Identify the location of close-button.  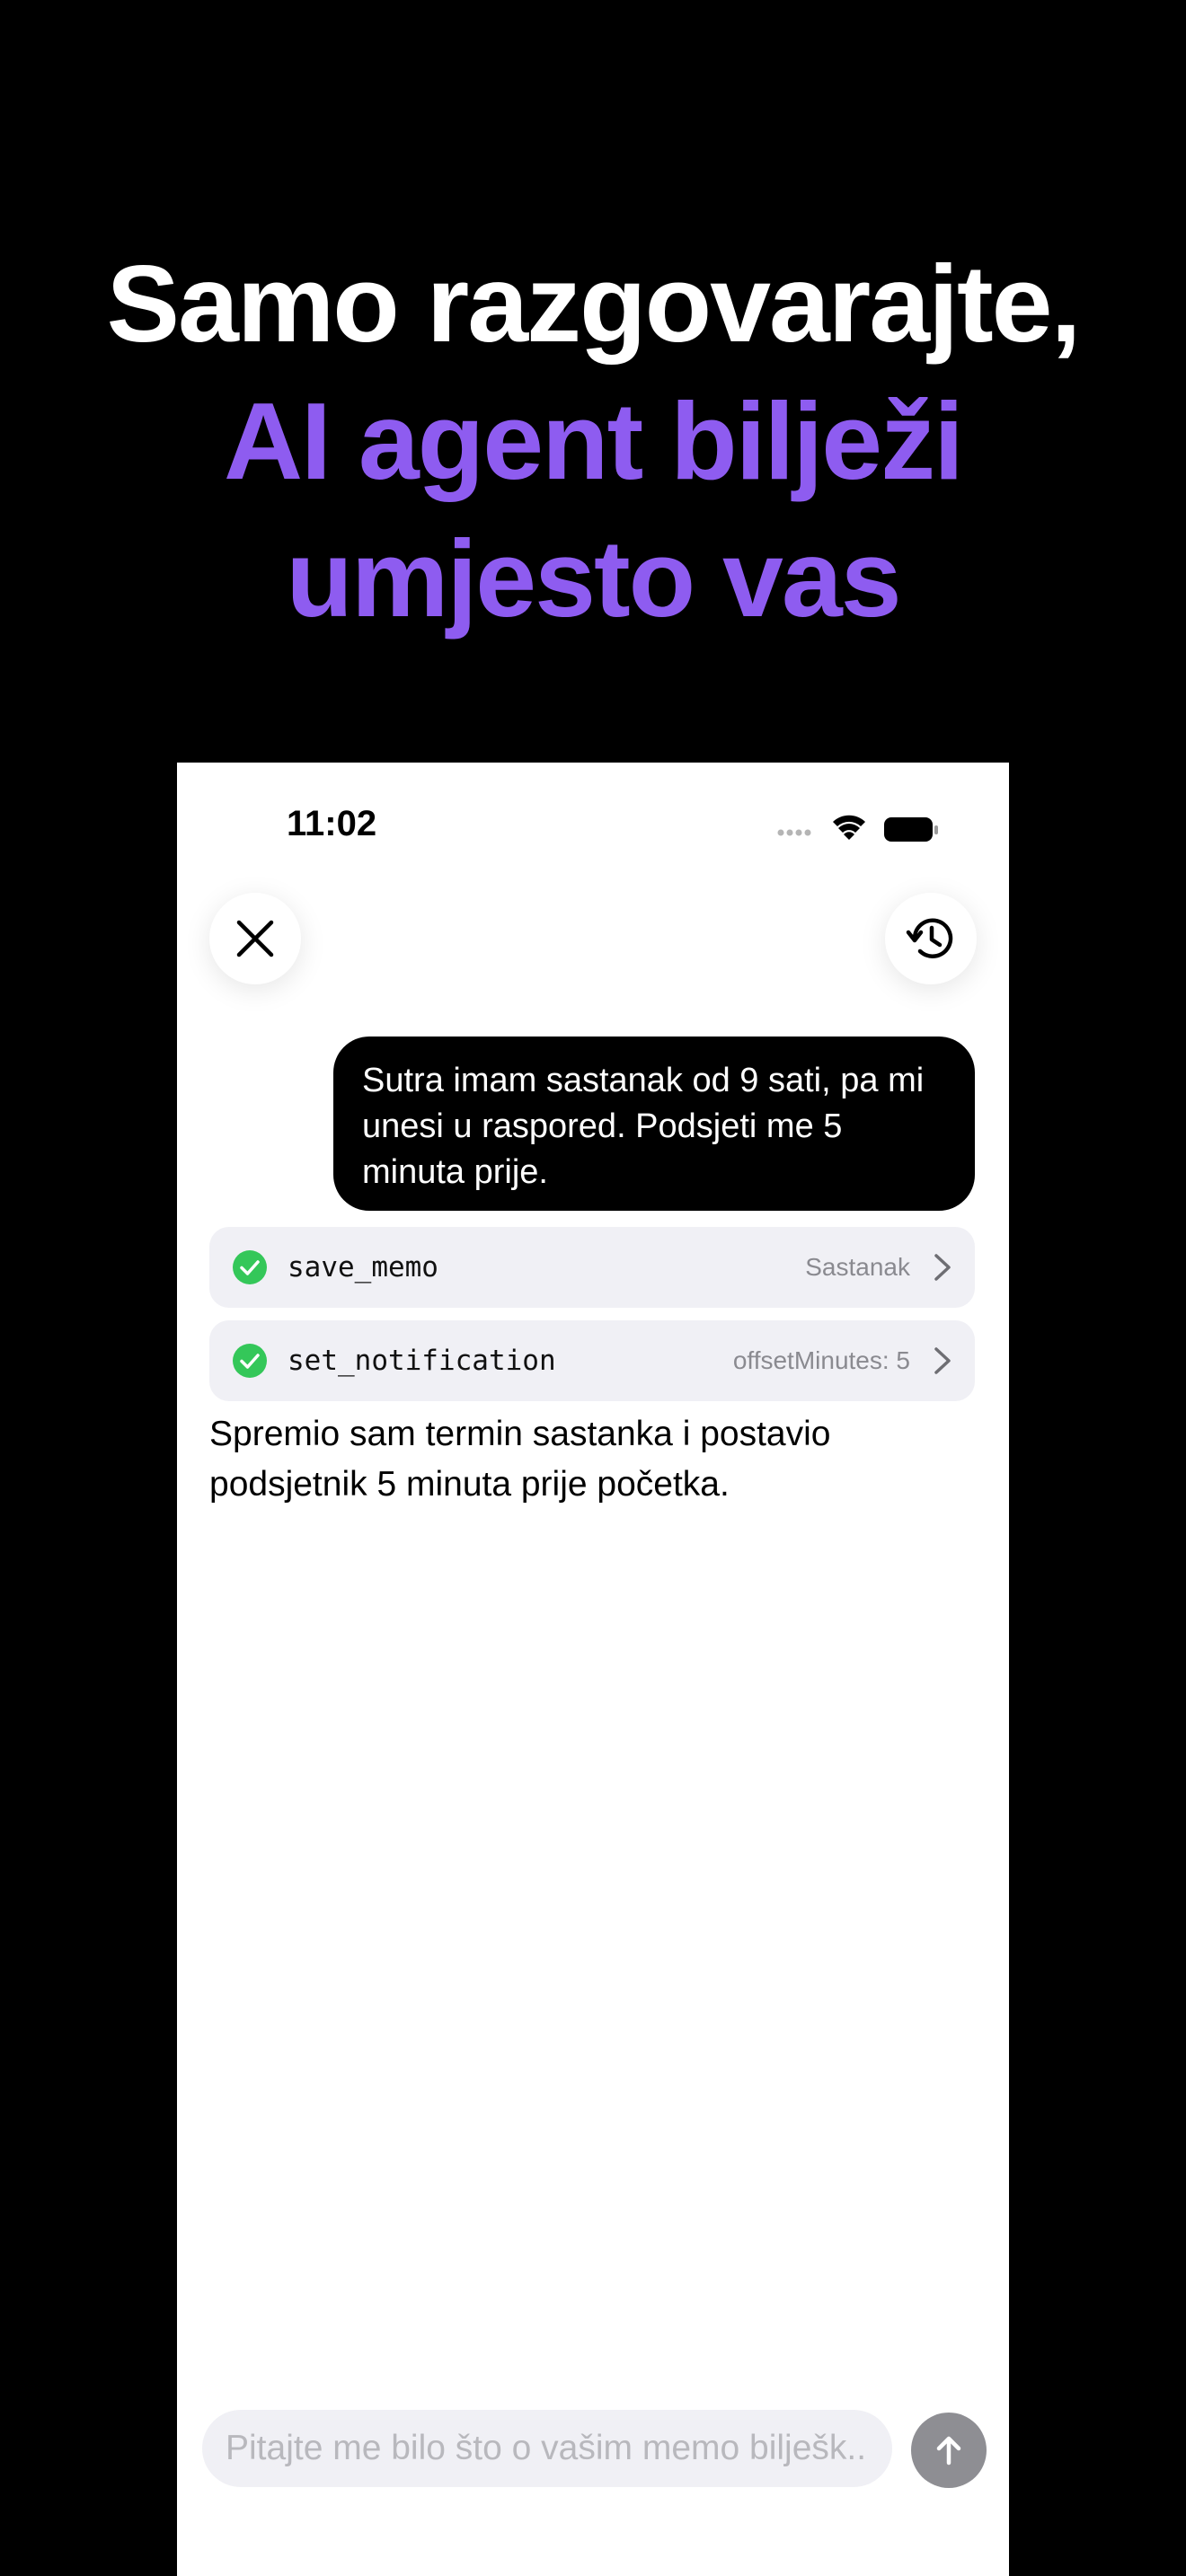
(255, 938).